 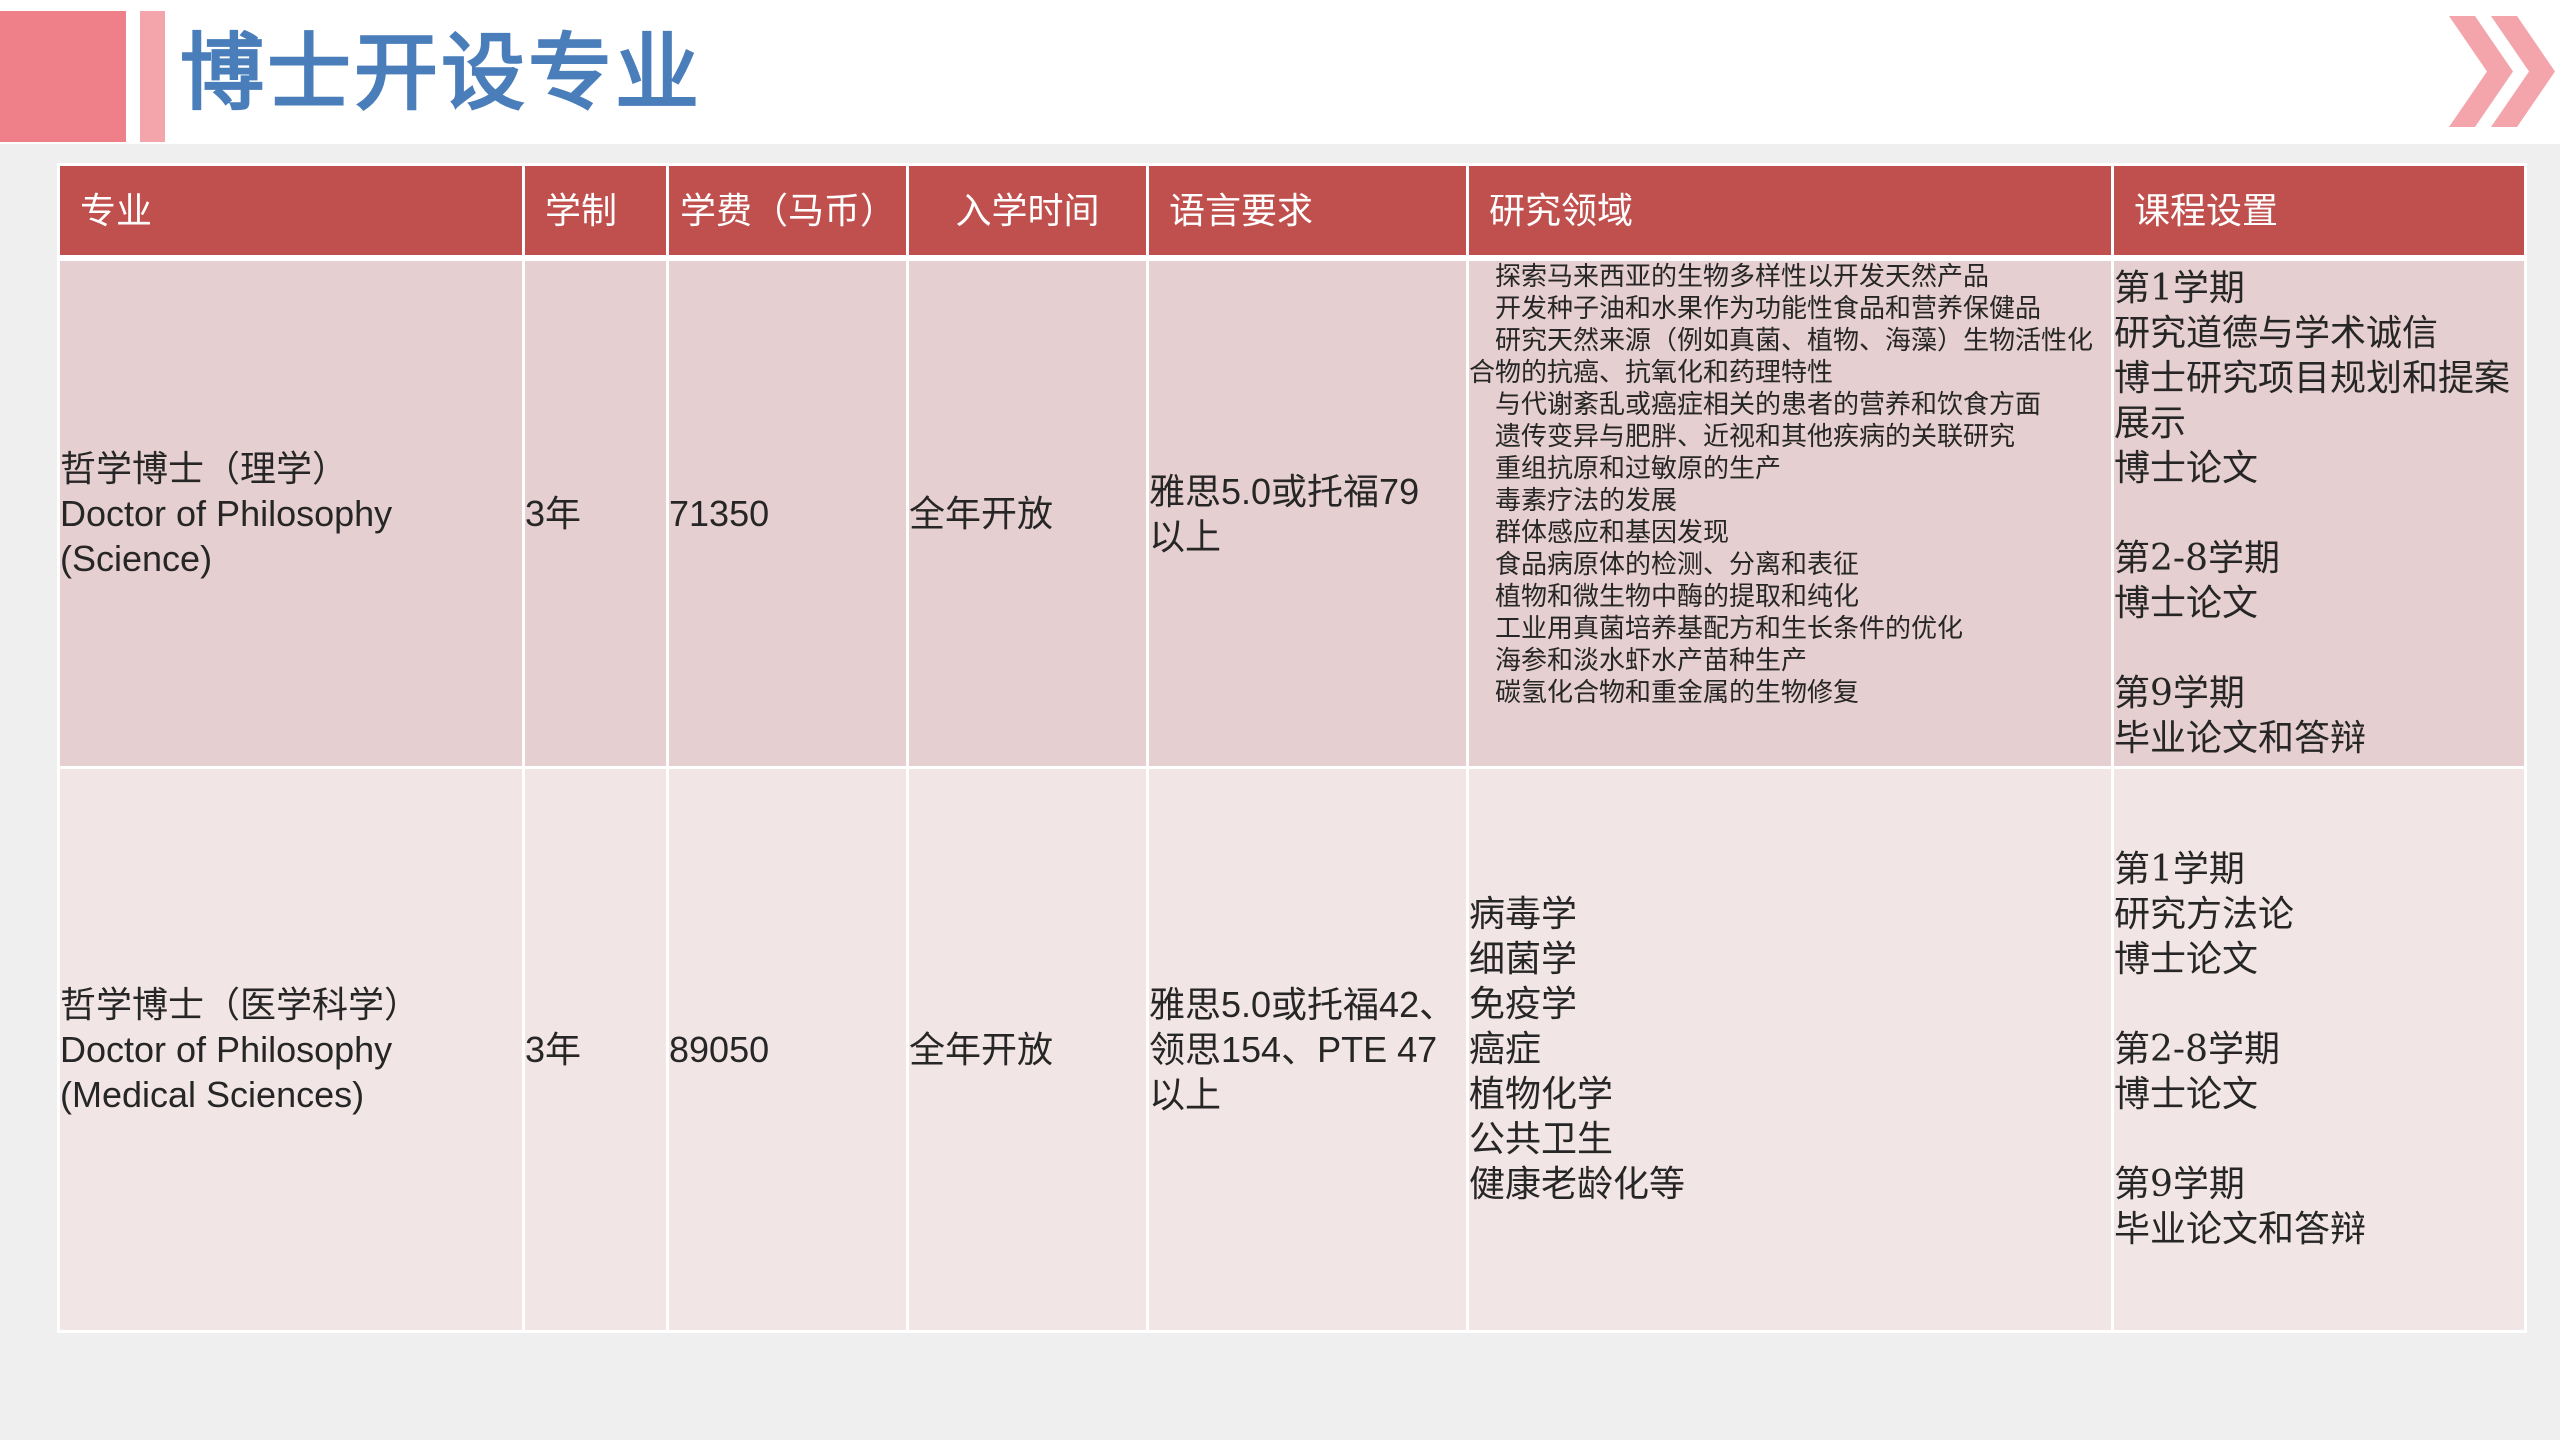 What do you see at coordinates (1755, 437) in the screenshot?
I see `research-item: 遗传变异与肥胖、近视和其他疾病的关联研究` at bounding box center [1755, 437].